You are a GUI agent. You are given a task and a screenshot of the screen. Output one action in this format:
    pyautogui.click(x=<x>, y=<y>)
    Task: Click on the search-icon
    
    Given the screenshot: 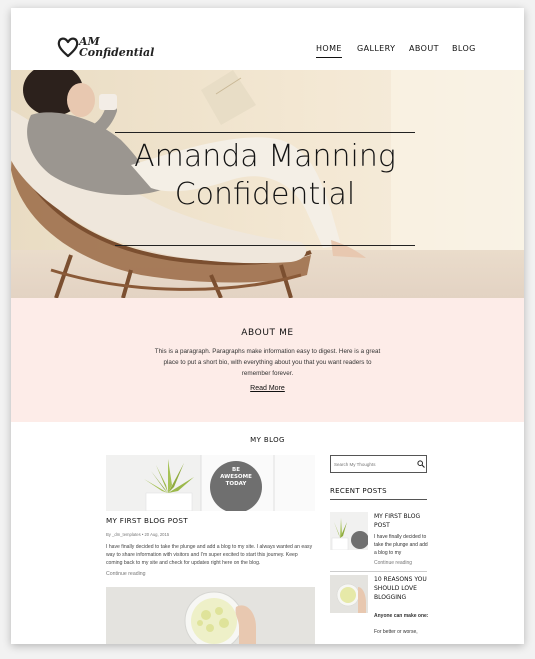 What is the action you would take?
    pyautogui.click(x=421, y=464)
    